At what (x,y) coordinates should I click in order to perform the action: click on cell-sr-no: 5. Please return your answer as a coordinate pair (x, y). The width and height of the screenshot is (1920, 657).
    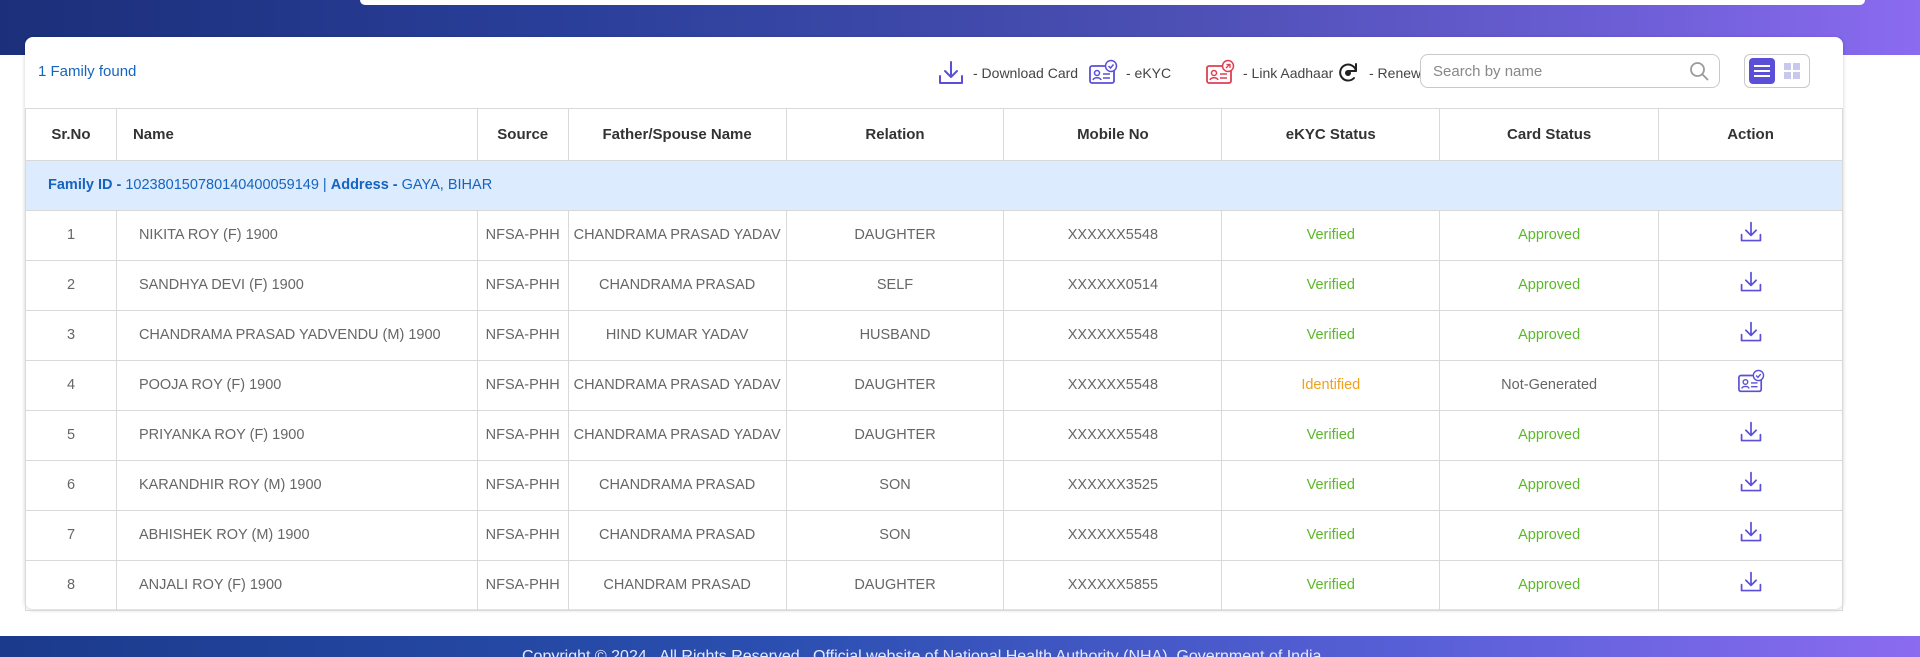
    Looking at the image, I should click on (71, 435).